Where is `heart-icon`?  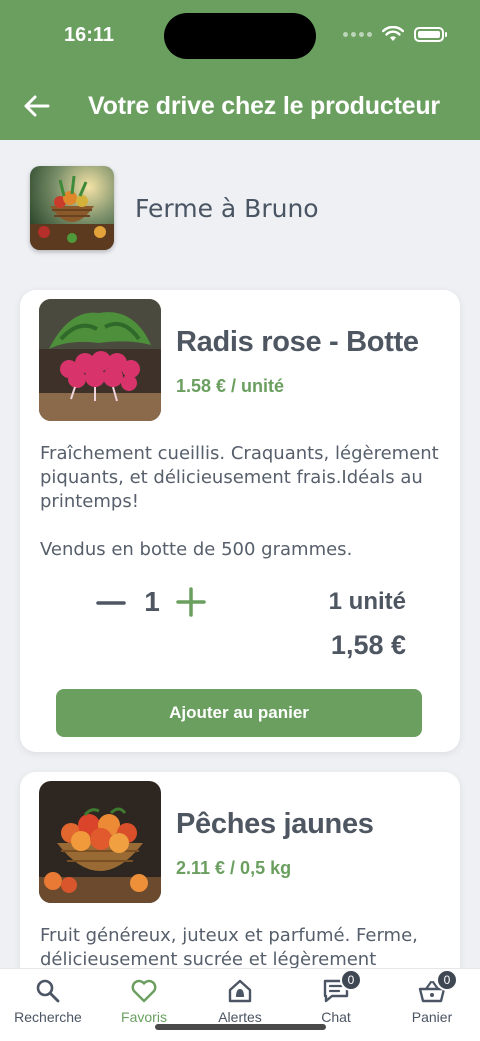 heart-icon is located at coordinates (144, 991).